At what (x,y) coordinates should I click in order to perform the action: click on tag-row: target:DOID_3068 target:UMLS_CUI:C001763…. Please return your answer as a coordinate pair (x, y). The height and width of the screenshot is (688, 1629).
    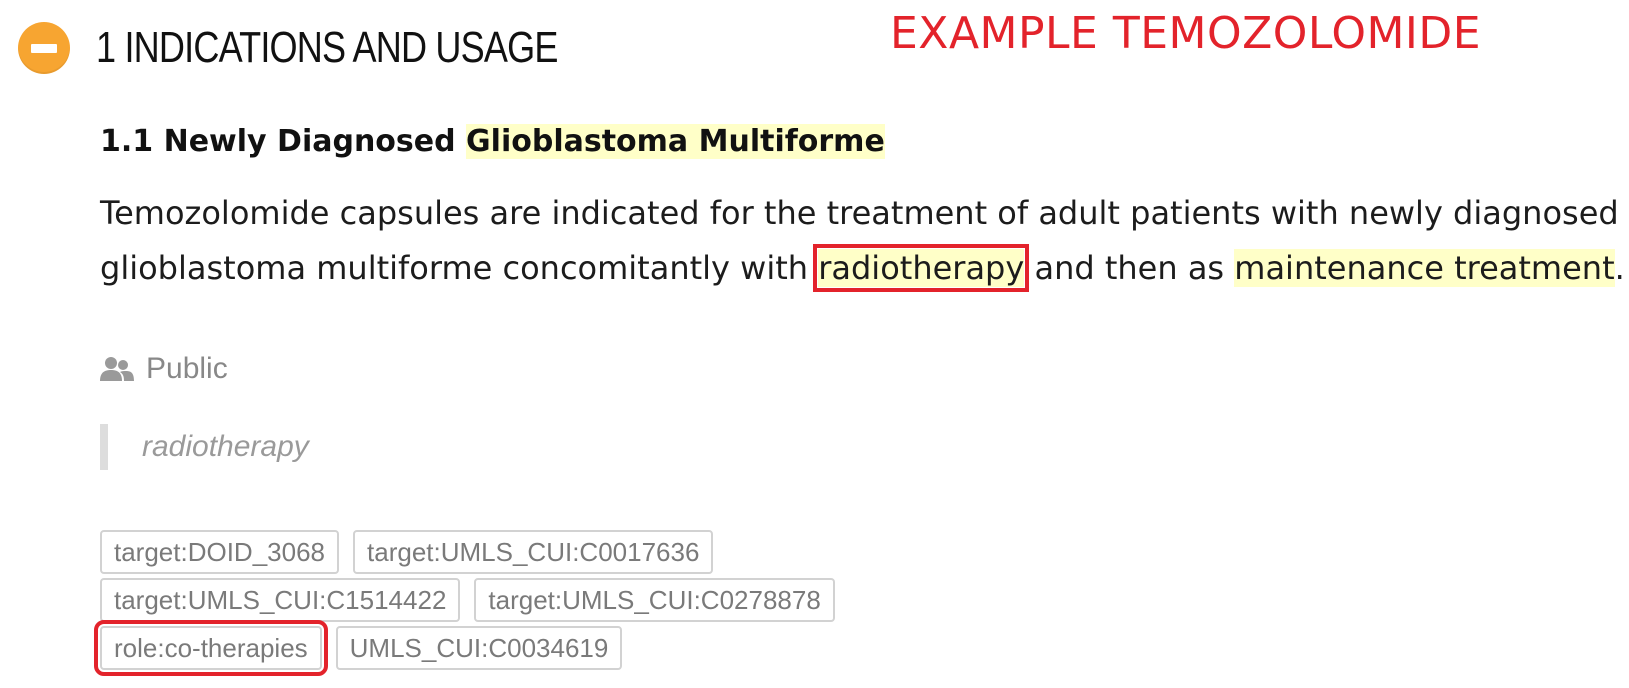
    Looking at the image, I should click on (500, 552).